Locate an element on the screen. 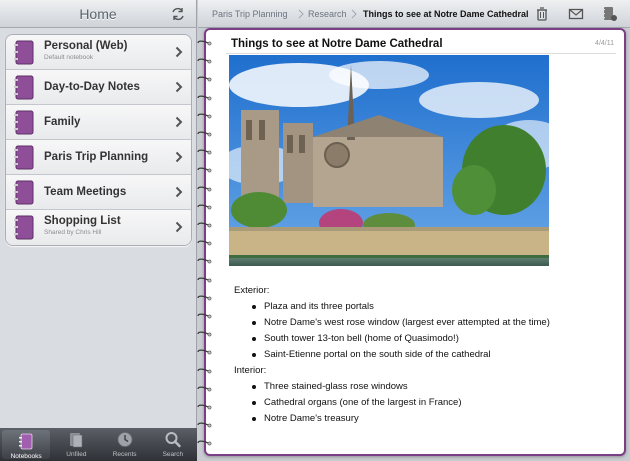  section-heading: Exterior: is located at coordinates (252, 290).